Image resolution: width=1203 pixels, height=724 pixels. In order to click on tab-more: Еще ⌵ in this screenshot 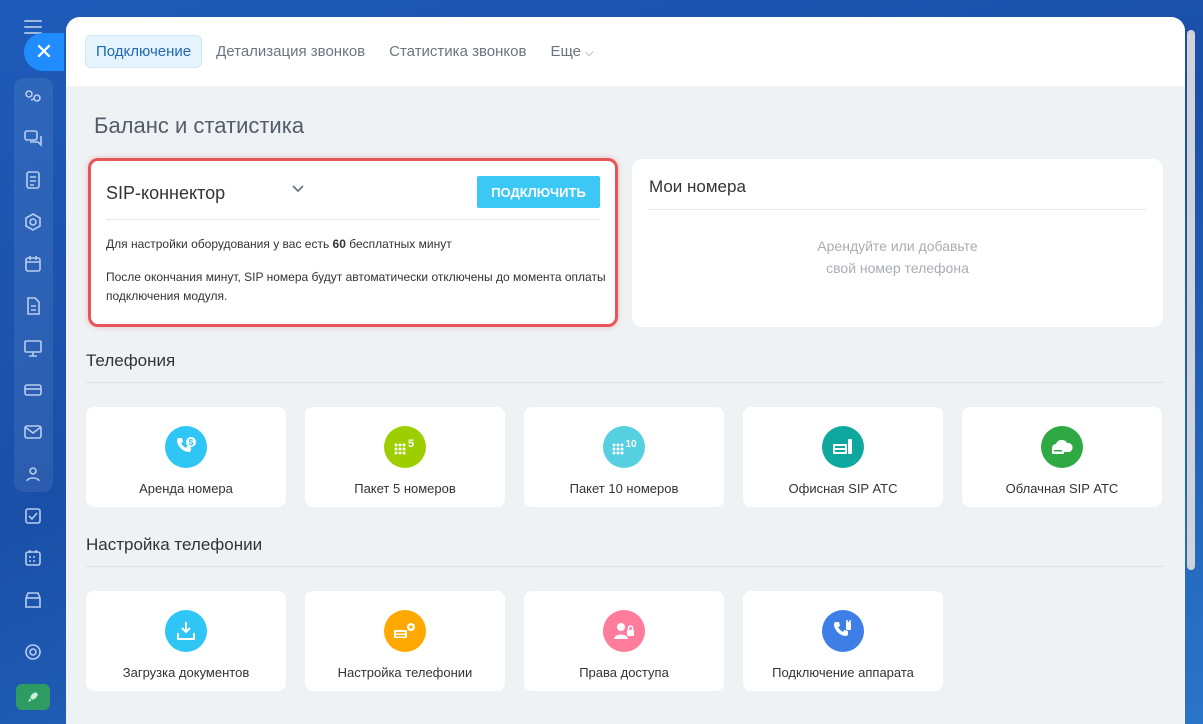, I will do `click(571, 51)`.